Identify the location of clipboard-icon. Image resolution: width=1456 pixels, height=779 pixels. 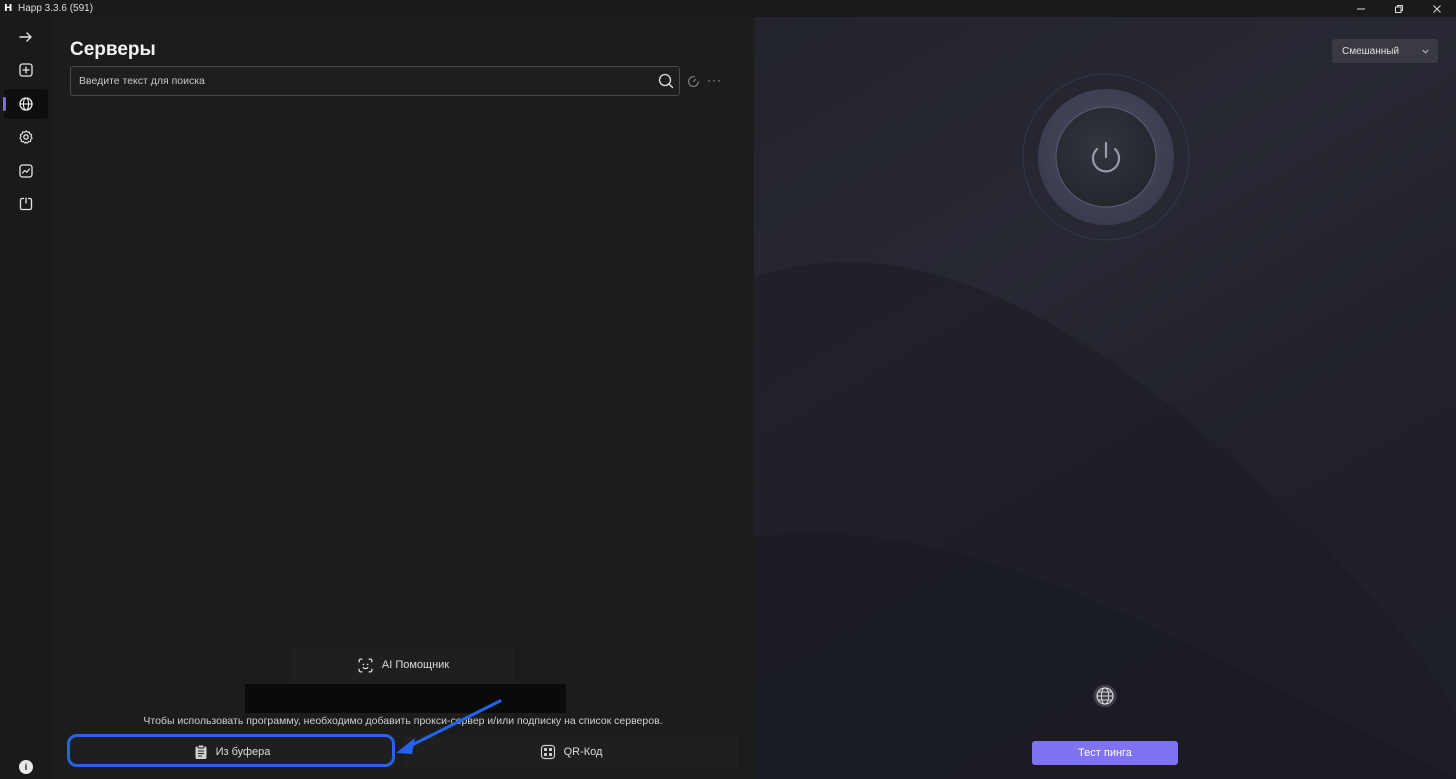
(201, 751).